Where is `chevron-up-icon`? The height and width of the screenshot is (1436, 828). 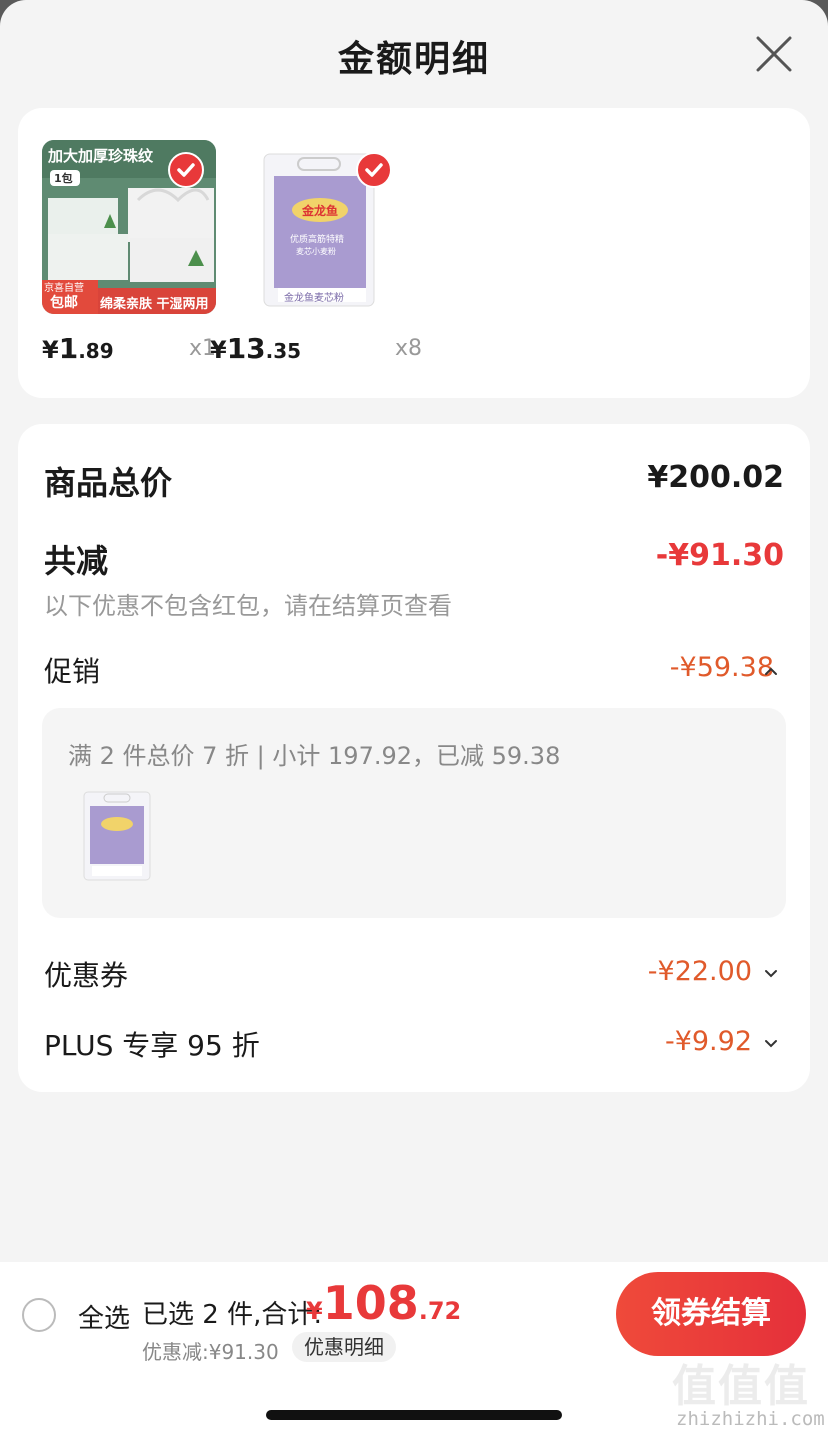
chevron-up-icon is located at coordinates (771, 671).